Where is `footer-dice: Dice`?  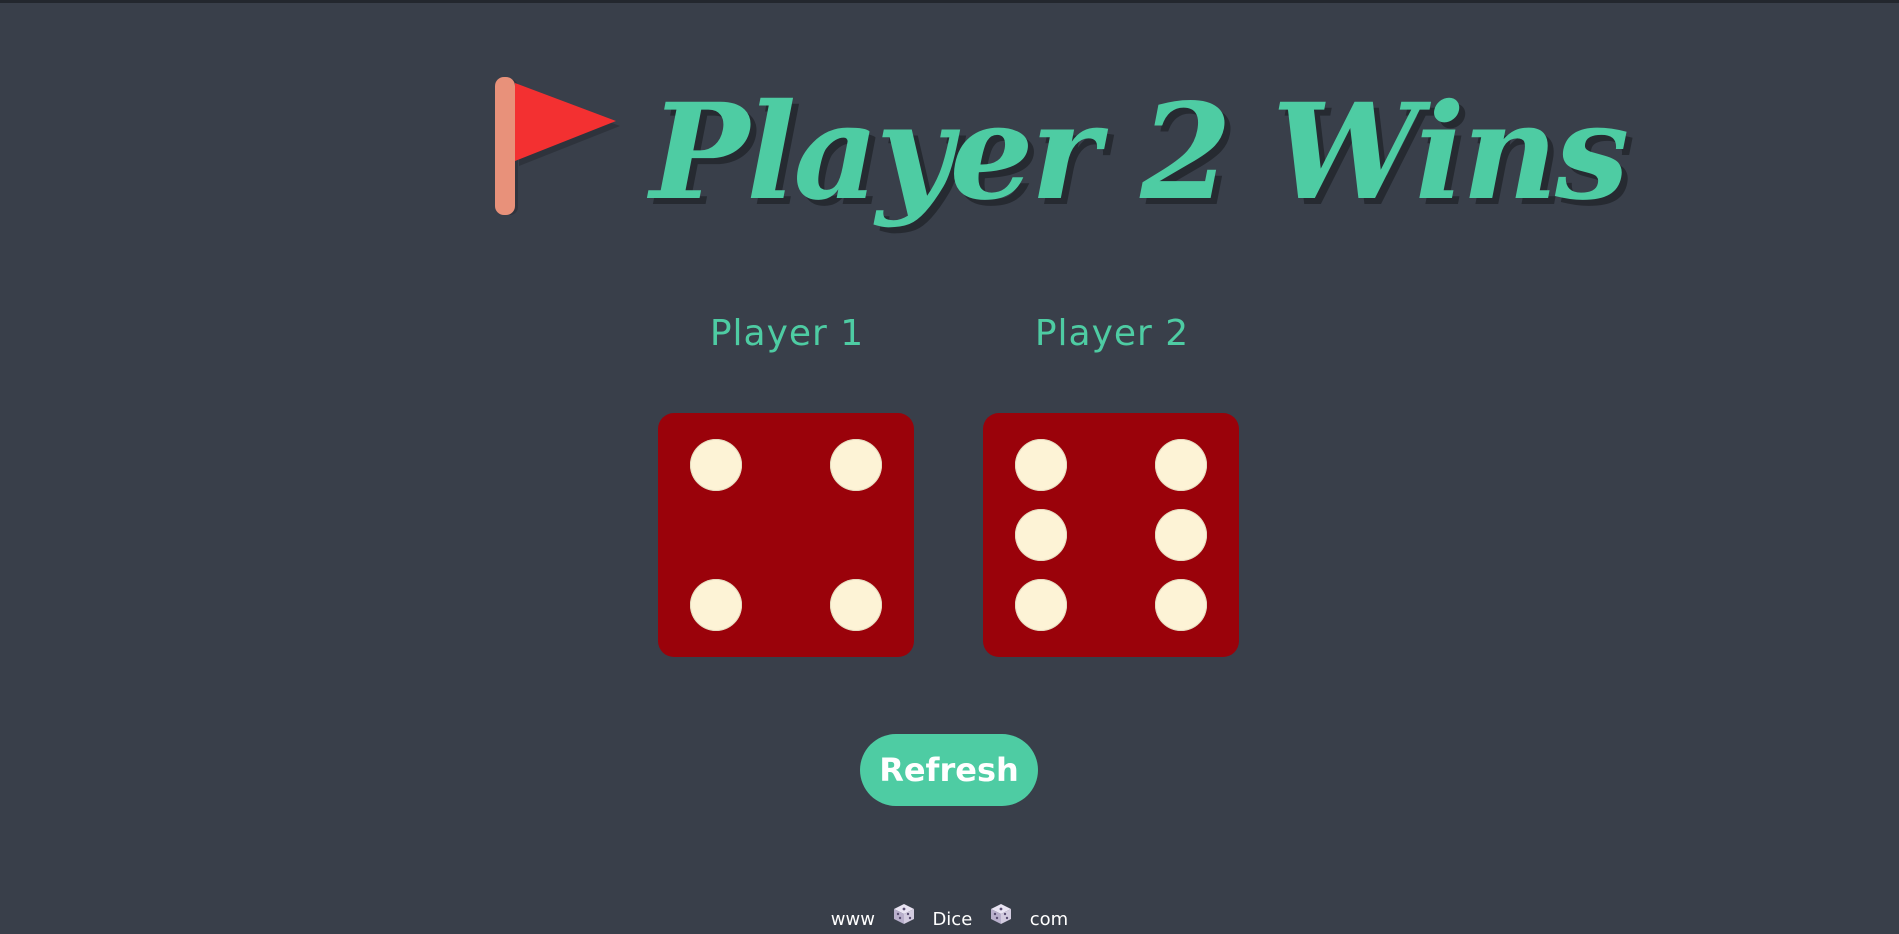
footer-dice: Dice is located at coordinates (952, 919).